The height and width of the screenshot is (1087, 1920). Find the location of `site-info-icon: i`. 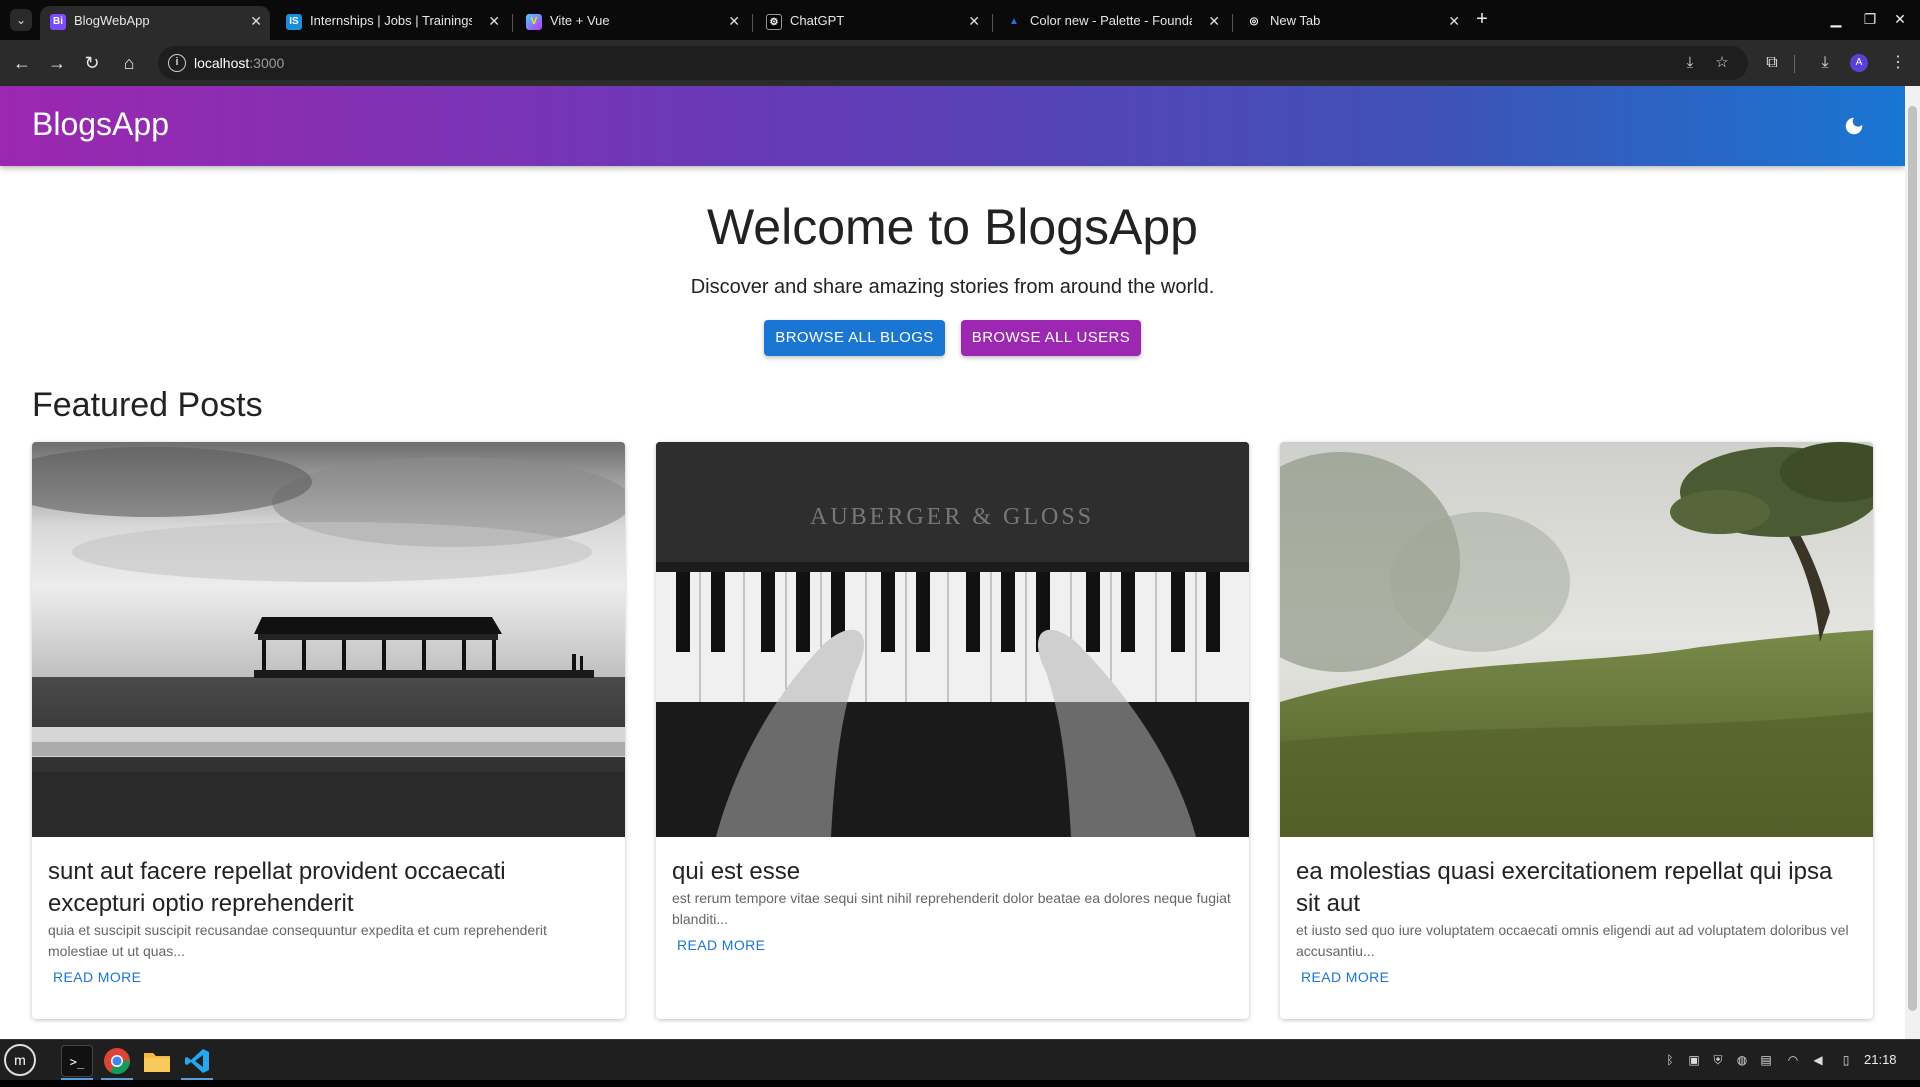

site-info-icon: i is located at coordinates (177, 63).